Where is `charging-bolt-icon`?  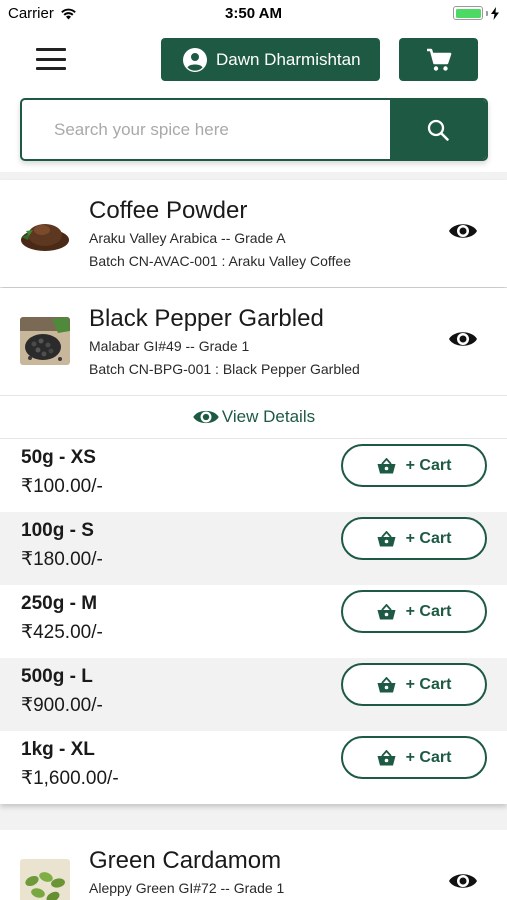 charging-bolt-icon is located at coordinates (495, 13).